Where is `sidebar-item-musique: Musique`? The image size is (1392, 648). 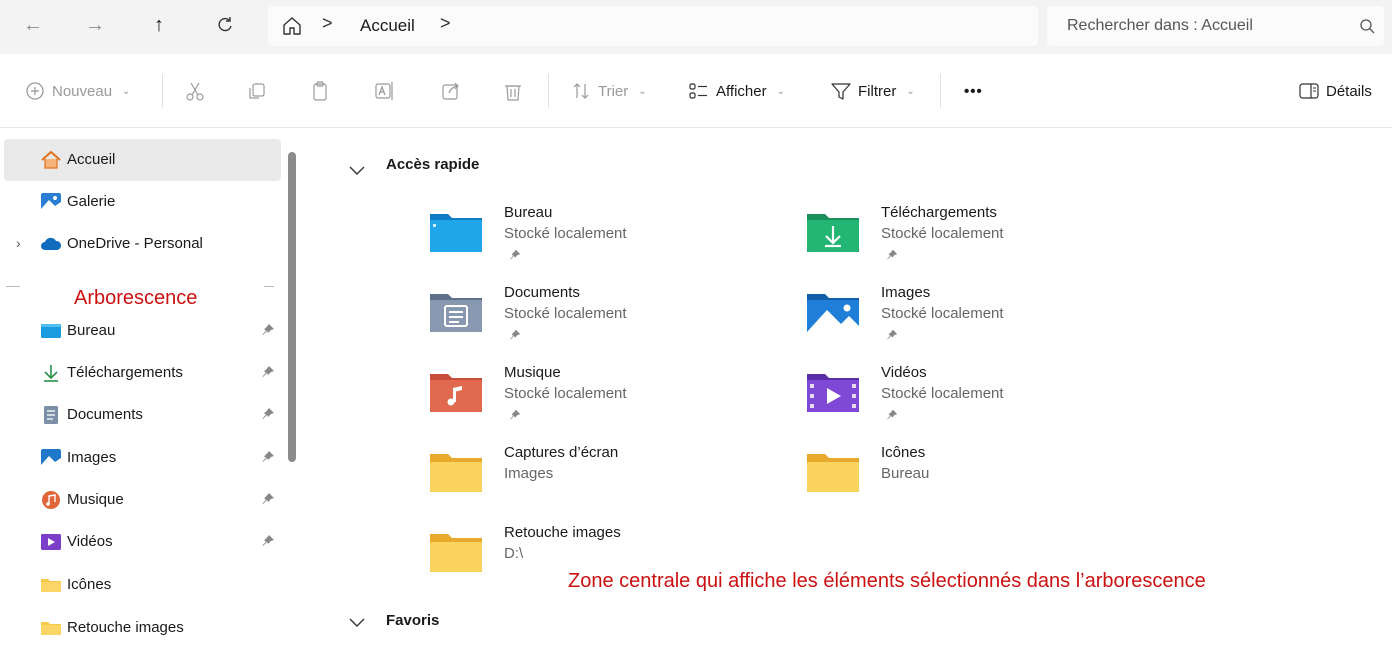
sidebar-item-musique: Musique is located at coordinates (142, 500).